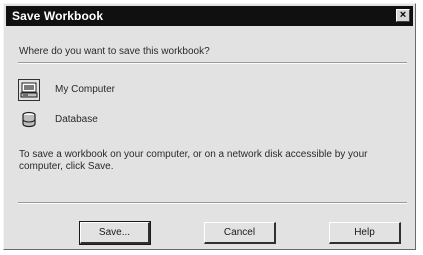 The width and height of the screenshot is (423, 255). What do you see at coordinates (209, 16) in the screenshot?
I see `title-bar: Save Workbook ×` at bounding box center [209, 16].